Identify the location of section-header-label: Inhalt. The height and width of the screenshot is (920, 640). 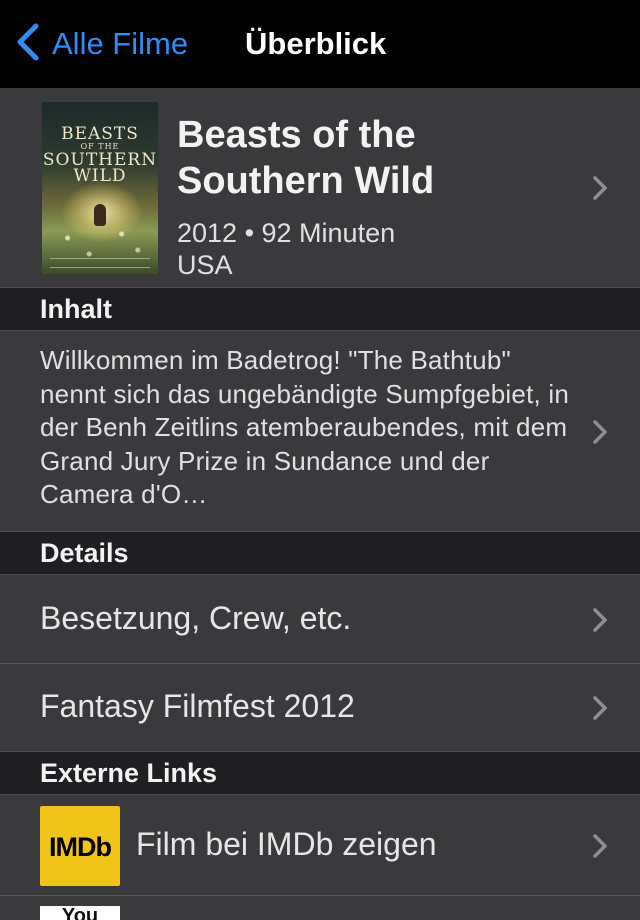
(76, 309).